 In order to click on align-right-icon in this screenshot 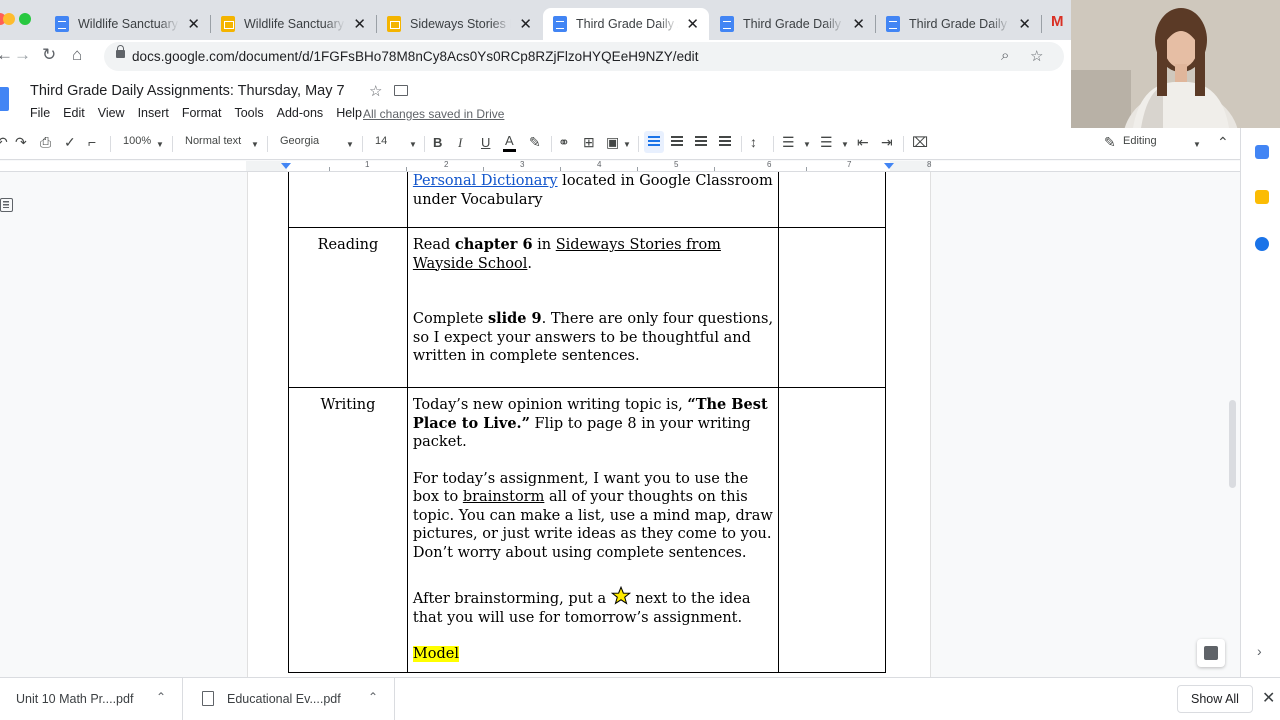, I will do `click(701, 142)`.